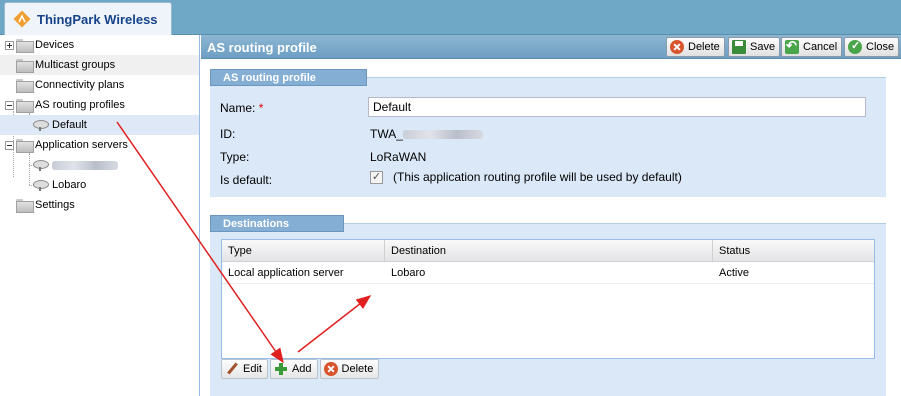  What do you see at coordinates (9, 45) in the screenshot?
I see `expand-icon` at bounding box center [9, 45].